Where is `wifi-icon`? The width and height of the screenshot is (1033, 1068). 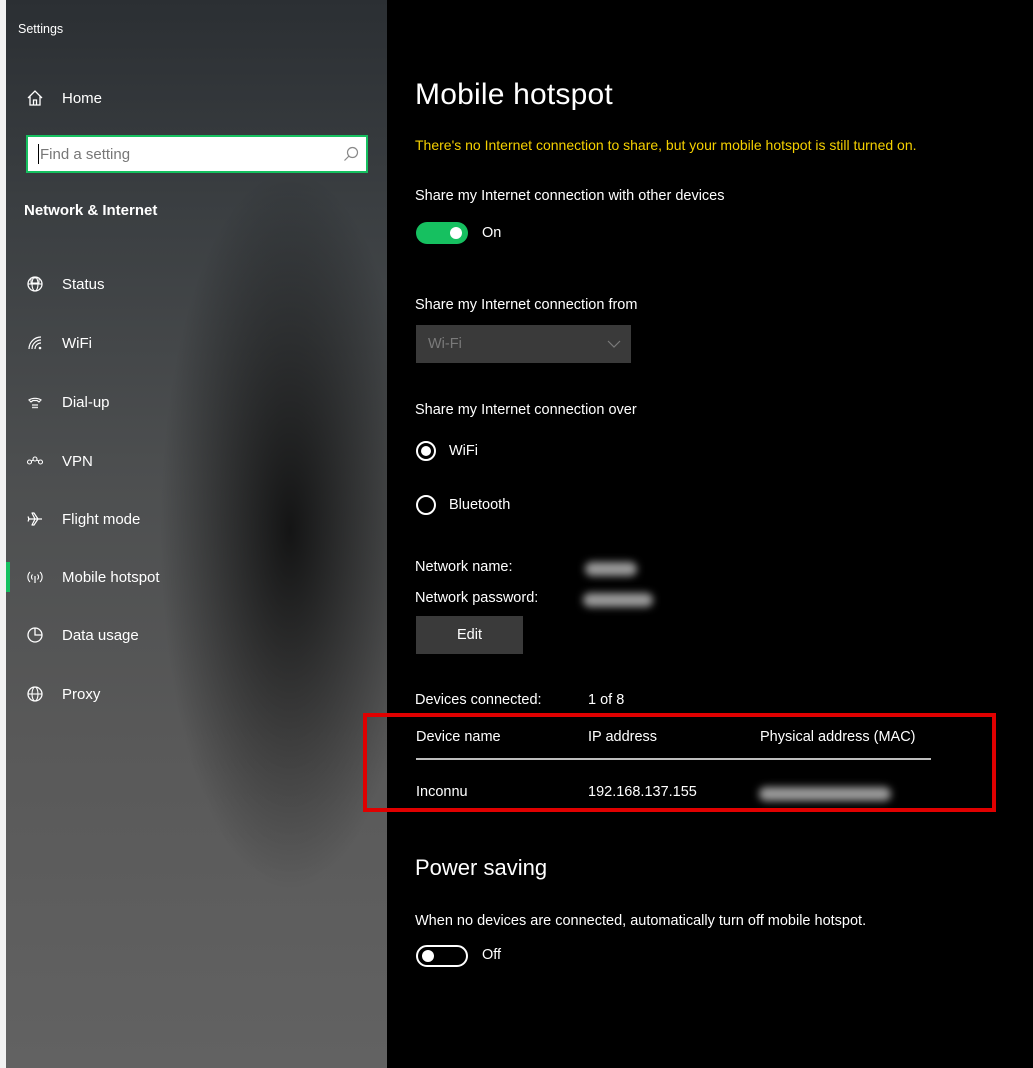 wifi-icon is located at coordinates (35, 343).